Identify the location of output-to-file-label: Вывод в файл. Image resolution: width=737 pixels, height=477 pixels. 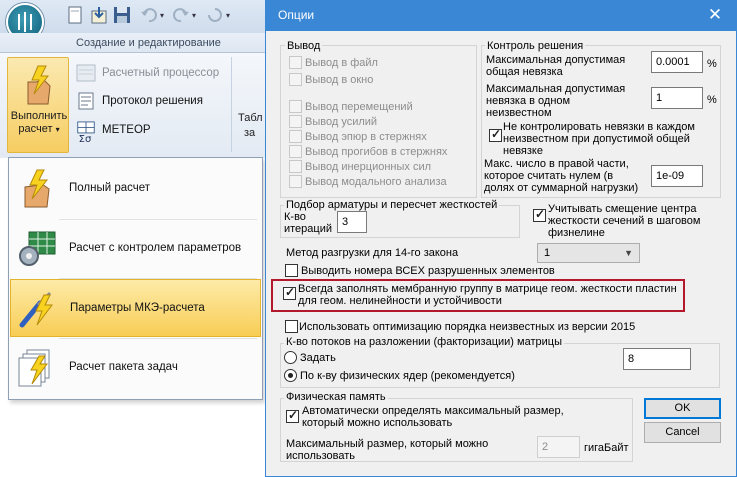
(341, 63).